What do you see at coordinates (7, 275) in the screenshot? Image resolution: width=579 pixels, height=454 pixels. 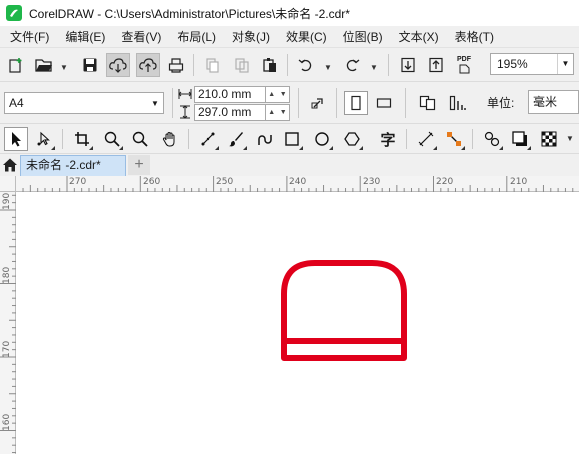 I see `ruler-label-180: 180` at bounding box center [7, 275].